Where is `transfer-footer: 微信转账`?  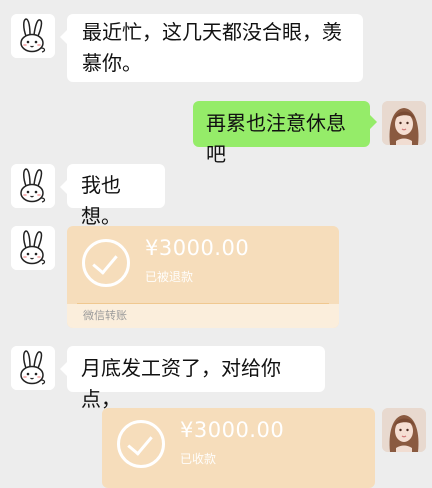
transfer-footer: 微信转账 is located at coordinates (203, 316).